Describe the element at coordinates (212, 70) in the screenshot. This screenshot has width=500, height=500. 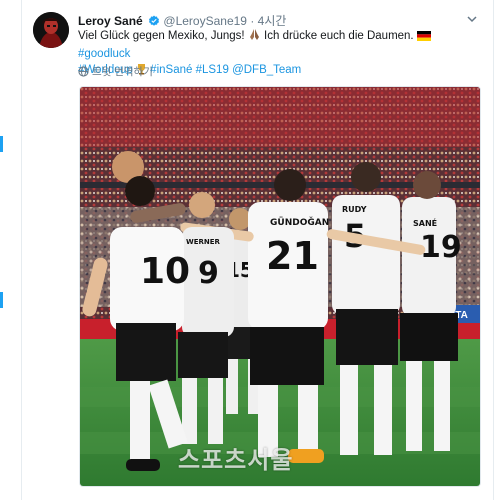
I see `hashtag-ls19: #LS19` at that location.